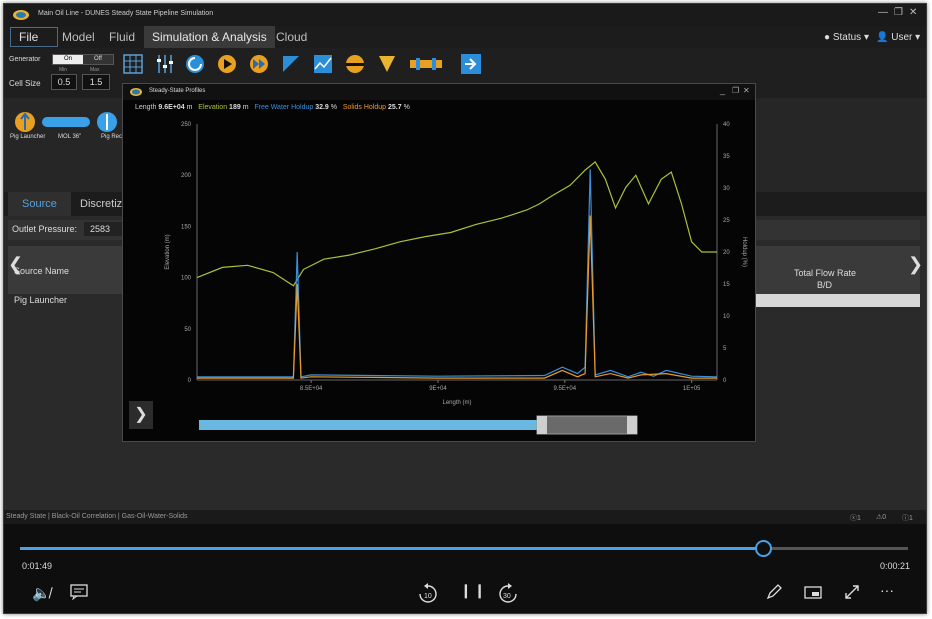 The height and width of the screenshot is (619, 932). Describe the element at coordinates (107, 122) in the screenshot. I see `pig-receiver-icon` at that location.